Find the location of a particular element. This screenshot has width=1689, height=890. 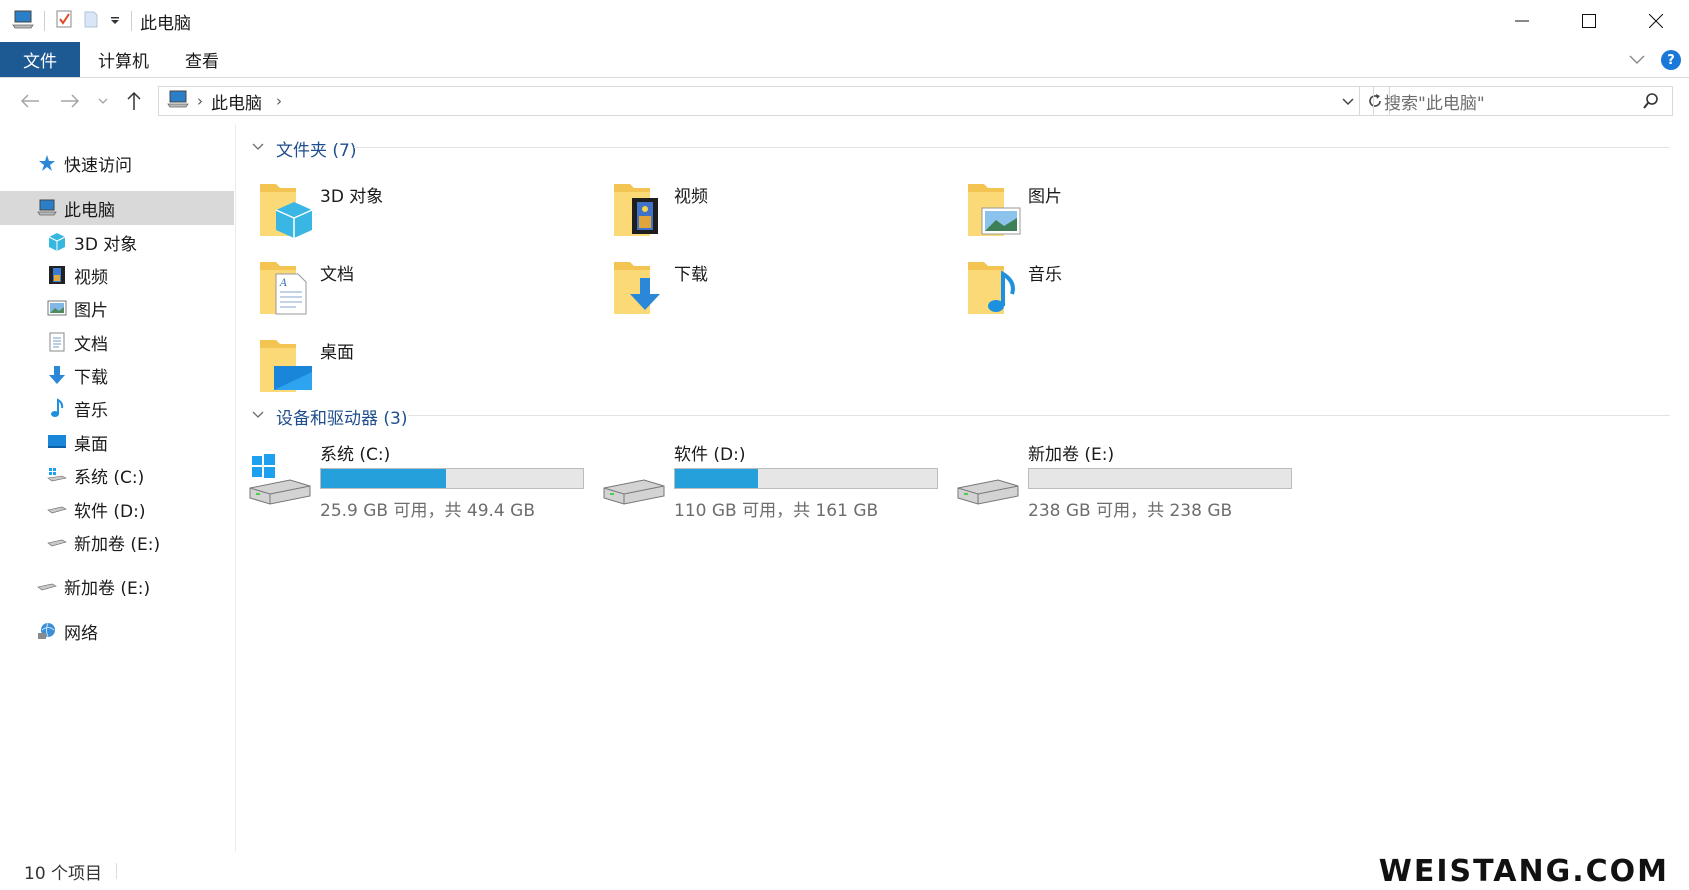

folder-tile-pictures: 图片 is located at coordinates (1126, 210).